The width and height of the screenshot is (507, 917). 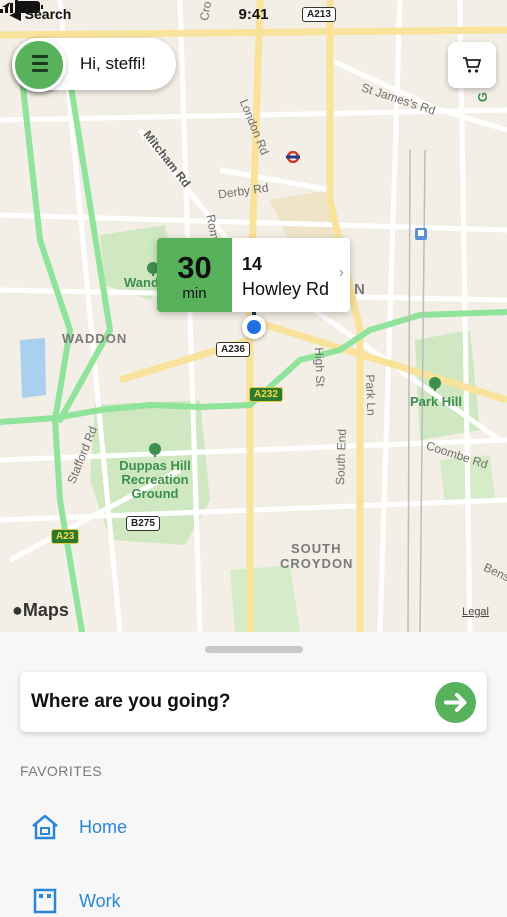 What do you see at coordinates (254, 327) in the screenshot?
I see `current-location-marker` at bounding box center [254, 327].